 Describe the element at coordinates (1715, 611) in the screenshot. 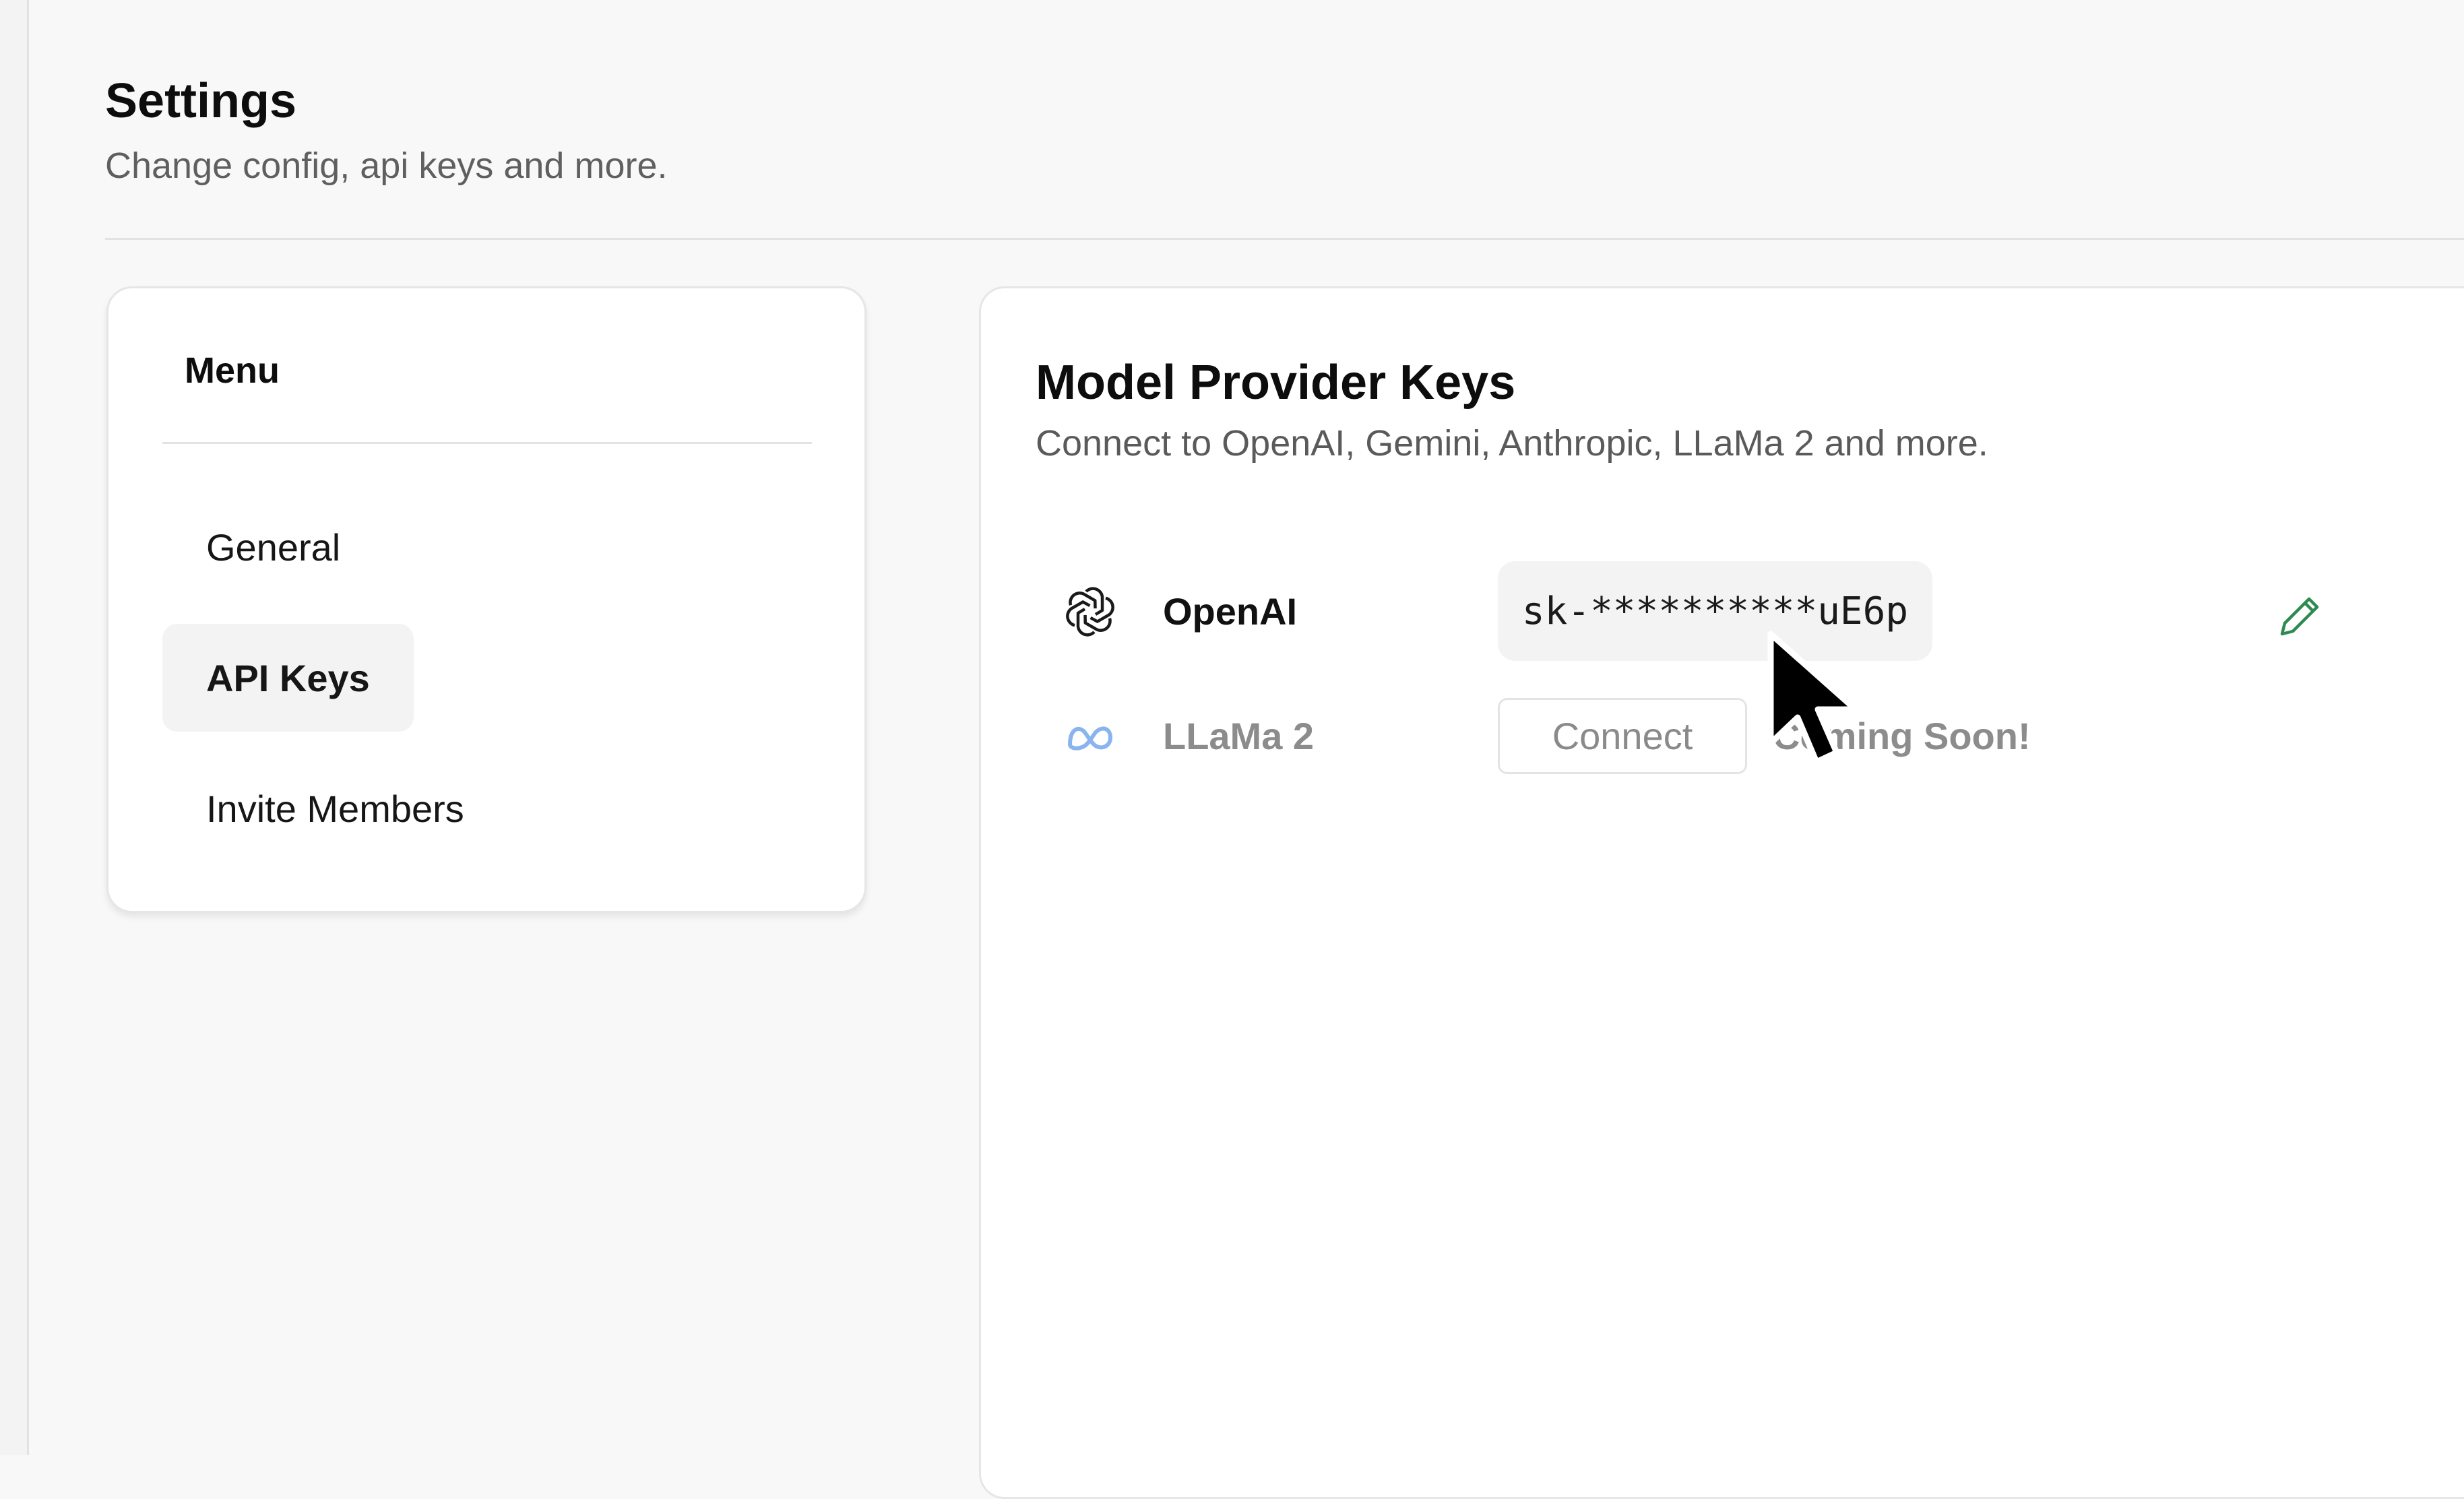

I see `api-key-field-openai: sk-**********uE6p` at that location.